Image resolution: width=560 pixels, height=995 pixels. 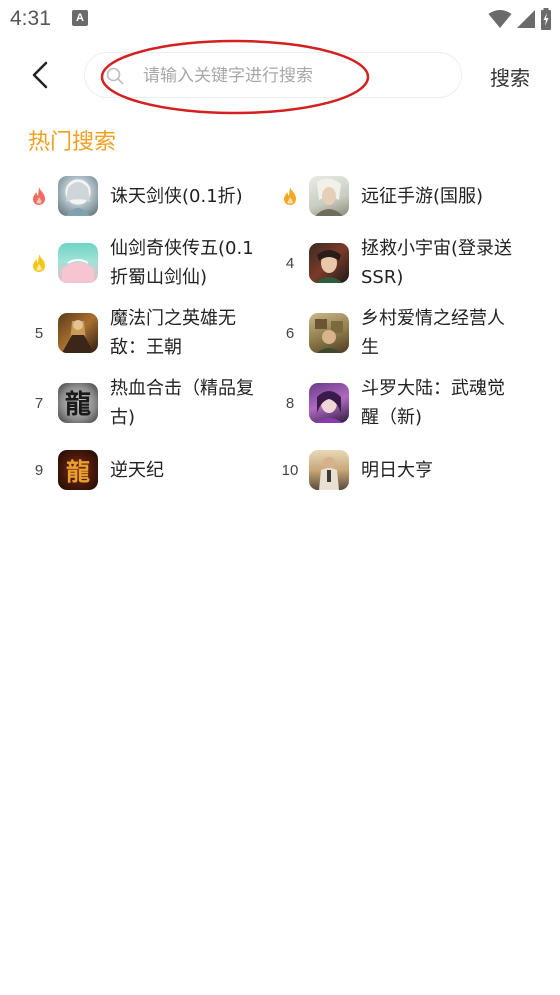 I want to click on game-name: 逆天纪, so click(x=137, y=470).